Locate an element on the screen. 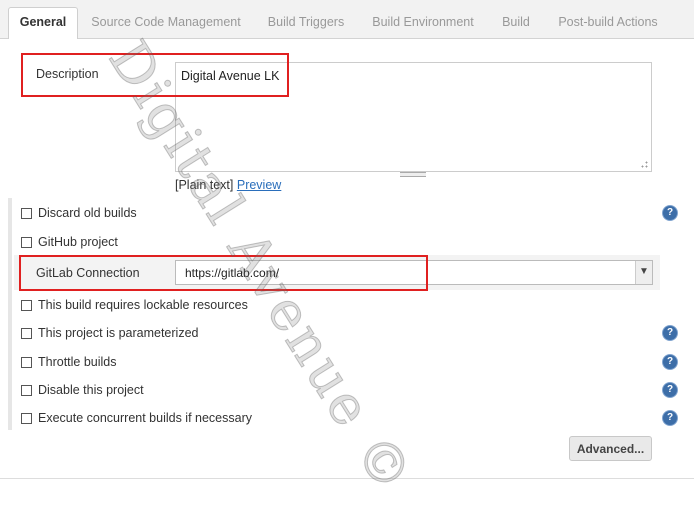  resize-corner-icon is located at coordinates (644, 164).